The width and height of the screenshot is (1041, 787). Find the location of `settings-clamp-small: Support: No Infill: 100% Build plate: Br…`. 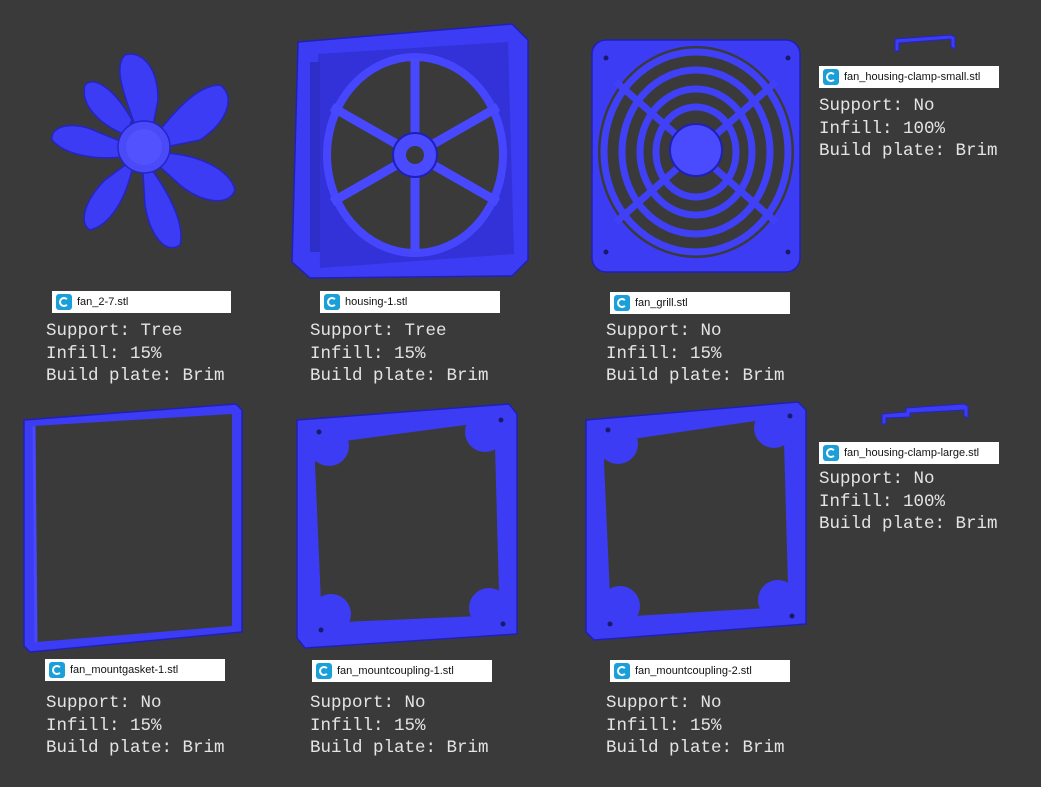

settings-clamp-small: Support: No Infill: 100% Build plate: Br… is located at coordinates (908, 129).